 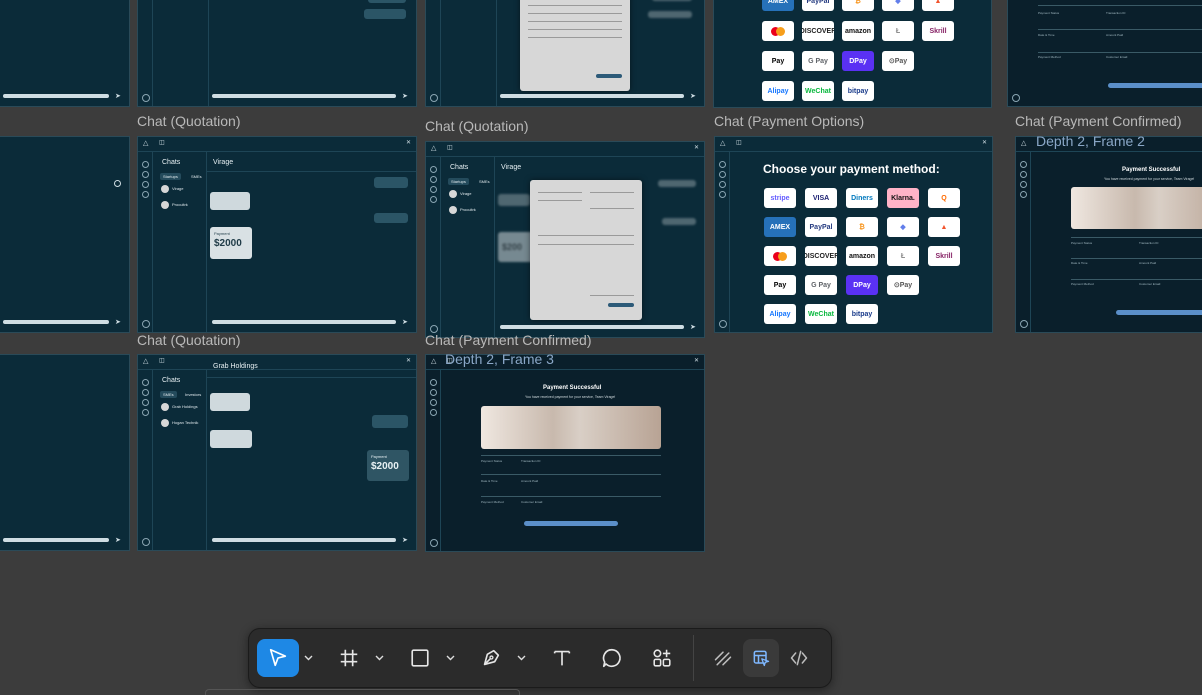 I want to click on frame-label: Chat (Payment Options), so click(x=789, y=121).